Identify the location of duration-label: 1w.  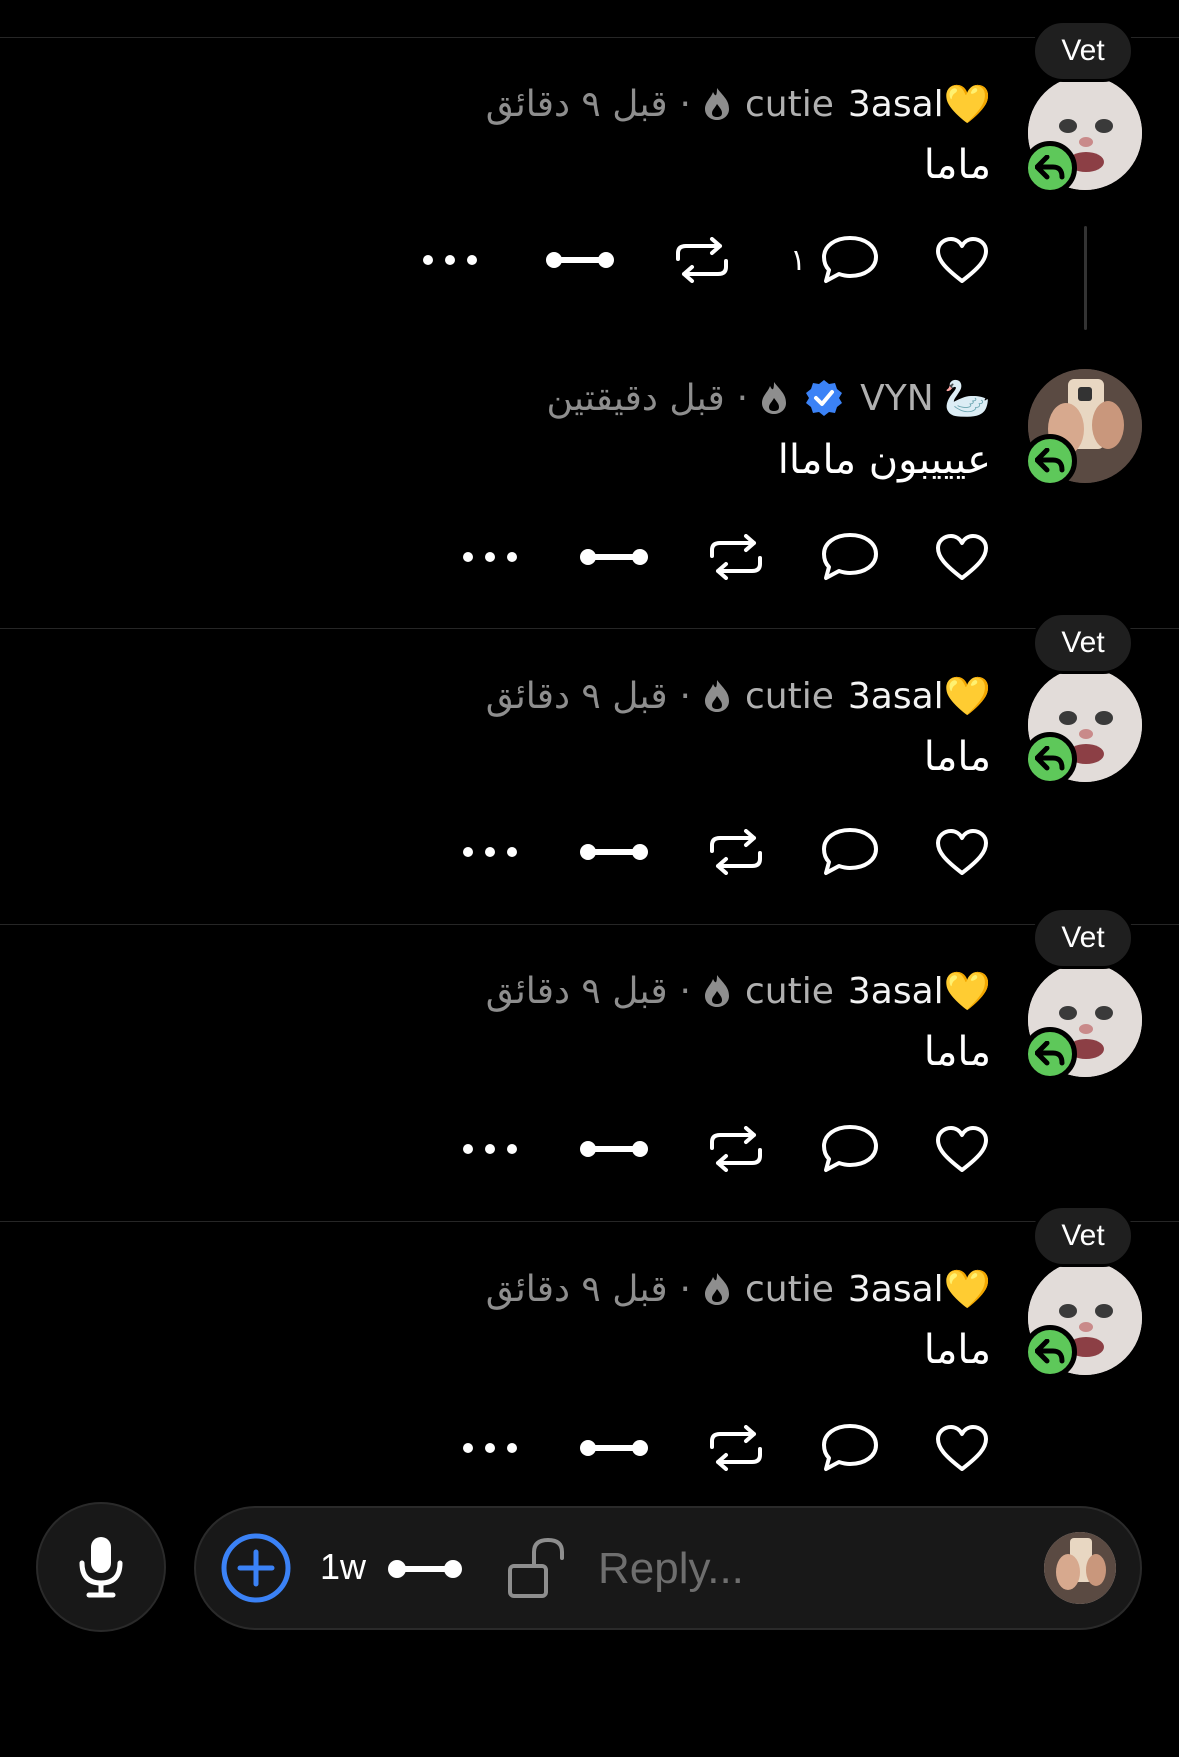
(343, 1567).